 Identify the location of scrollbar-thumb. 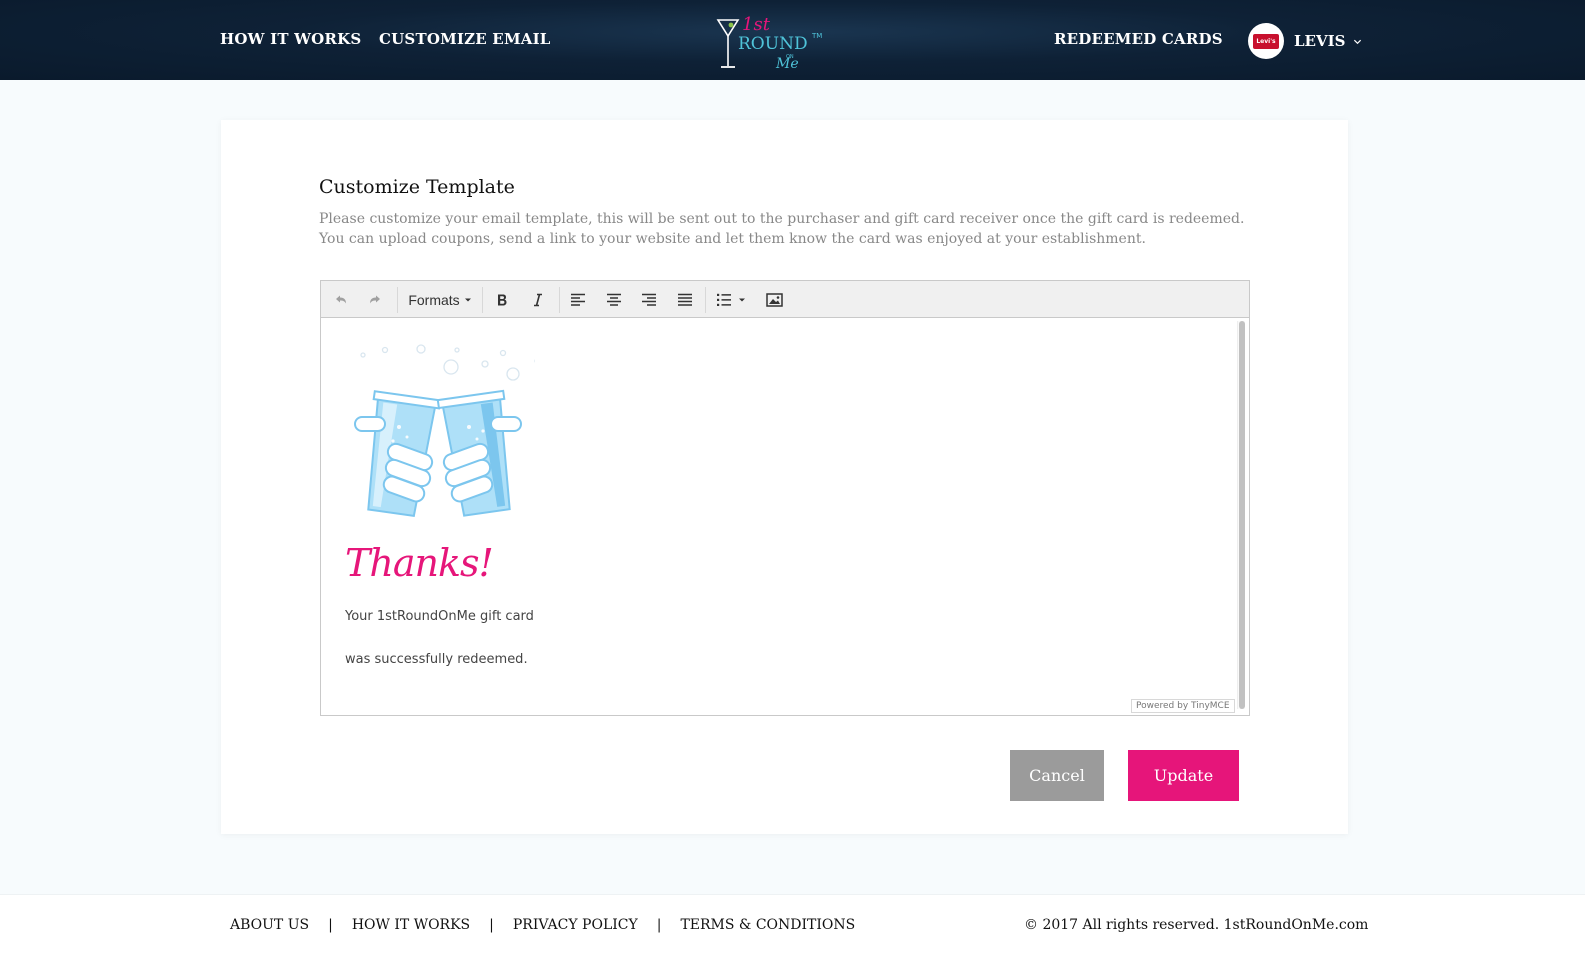
(1242, 515).